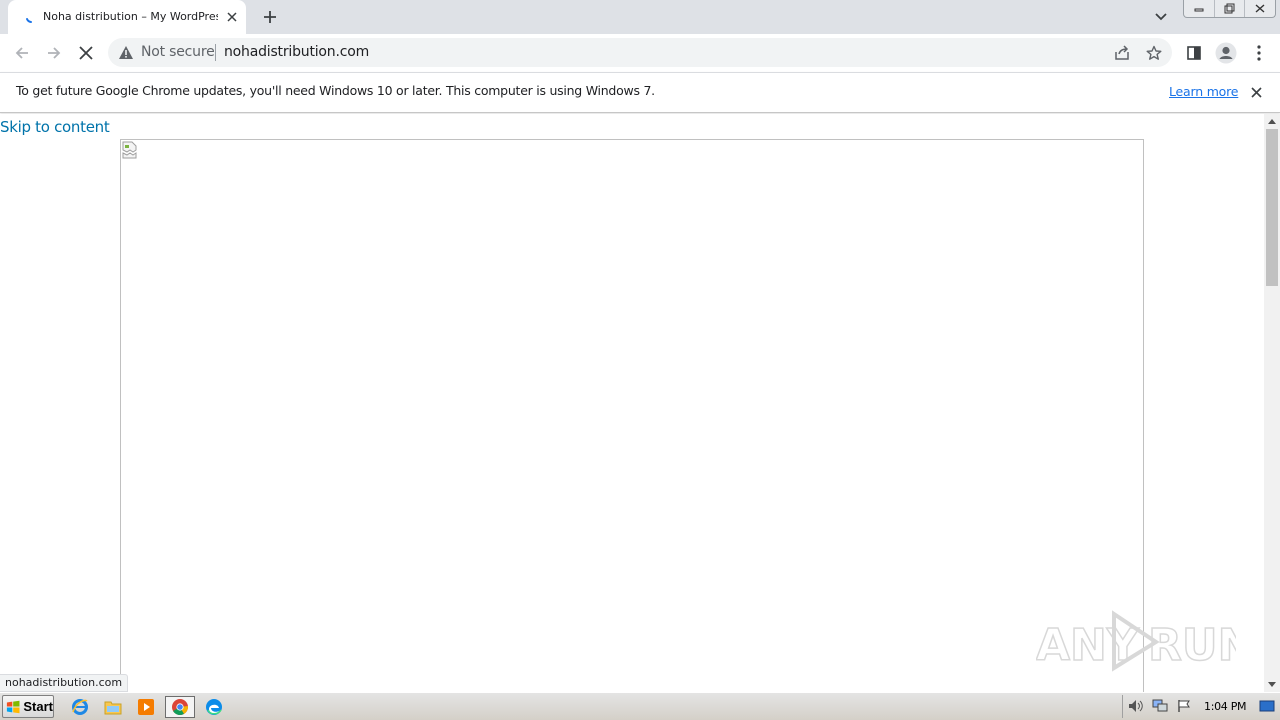  What do you see at coordinates (1136, 706) in the screenshot?
I see `volume-icon` at bounding box center [1136, 706].